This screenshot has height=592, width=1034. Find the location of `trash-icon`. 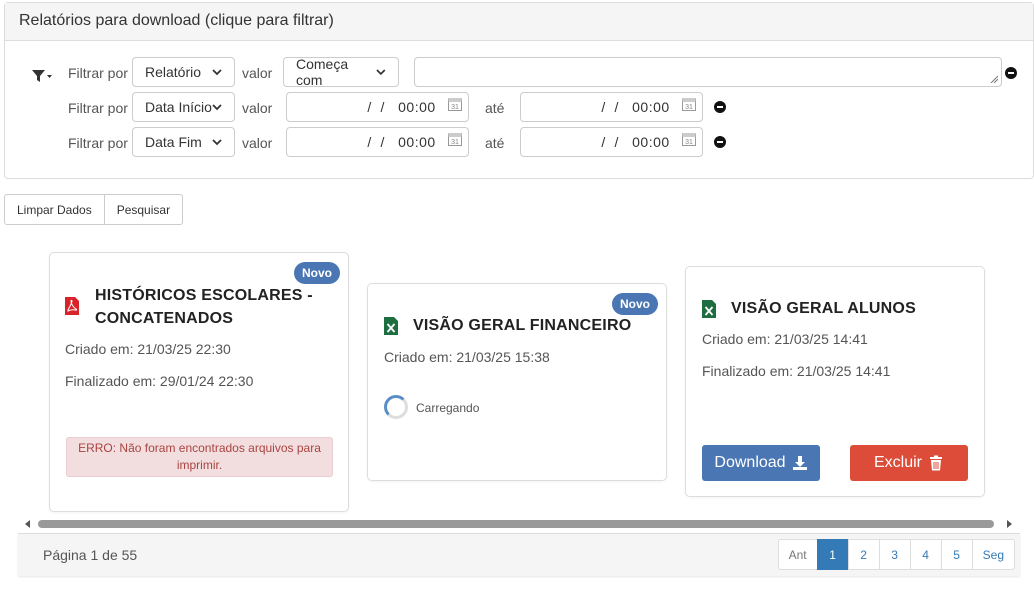

trash-icon is located at coordinates (936, 463).